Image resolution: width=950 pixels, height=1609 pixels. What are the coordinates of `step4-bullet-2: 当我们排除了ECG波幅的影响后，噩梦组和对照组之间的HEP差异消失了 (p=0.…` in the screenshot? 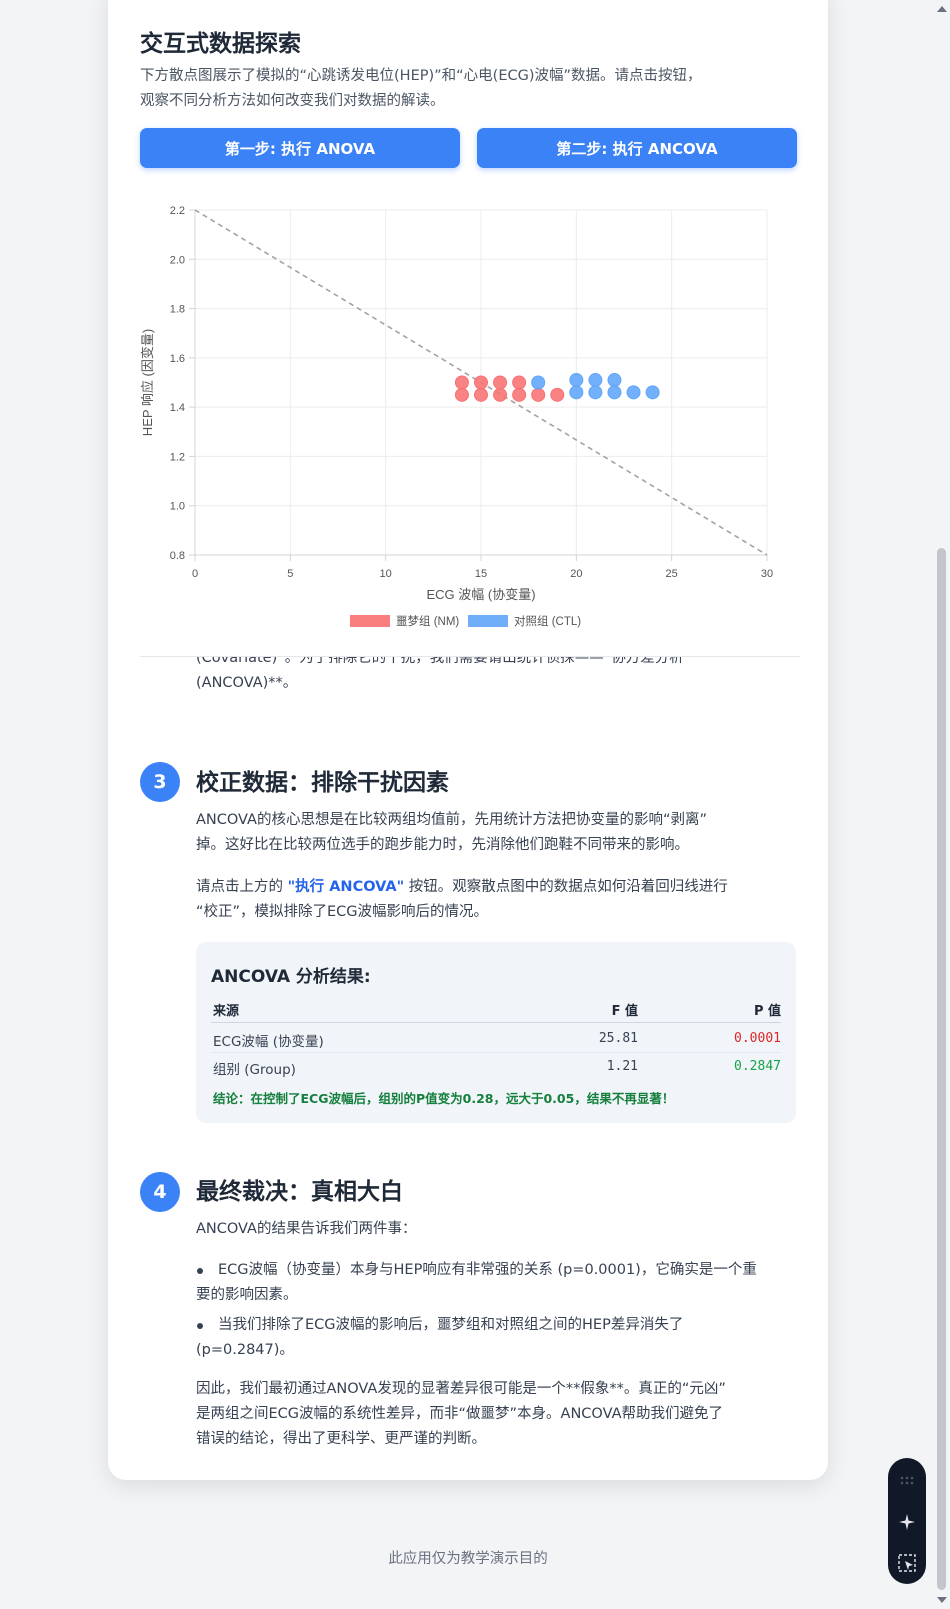 It's located at (498, 1338).